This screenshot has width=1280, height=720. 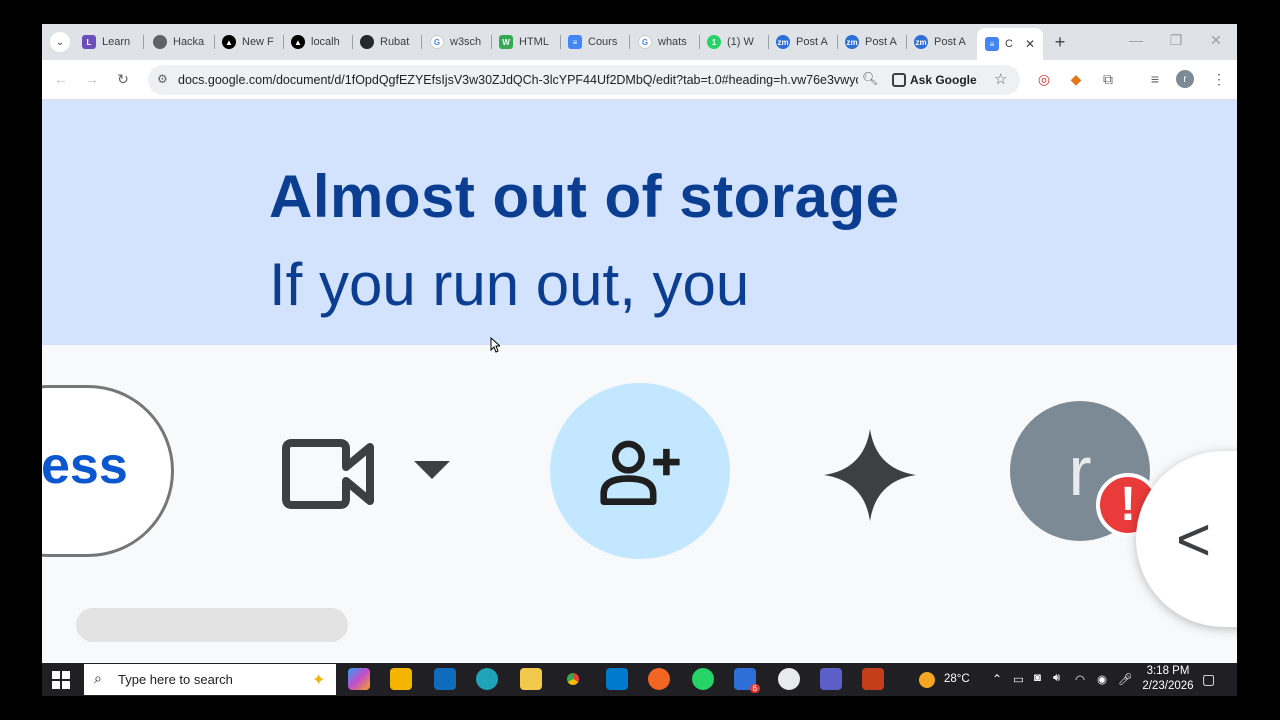 What do you see at coordinates (184, 42) in the screenshot?
I see `tab: Hacka` at bounding box center [184, 42].